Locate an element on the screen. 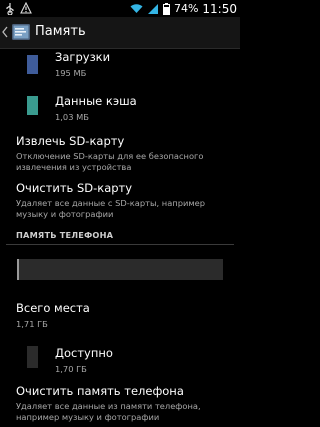  downloads-color-swatch is located at coordinates (32, 64).